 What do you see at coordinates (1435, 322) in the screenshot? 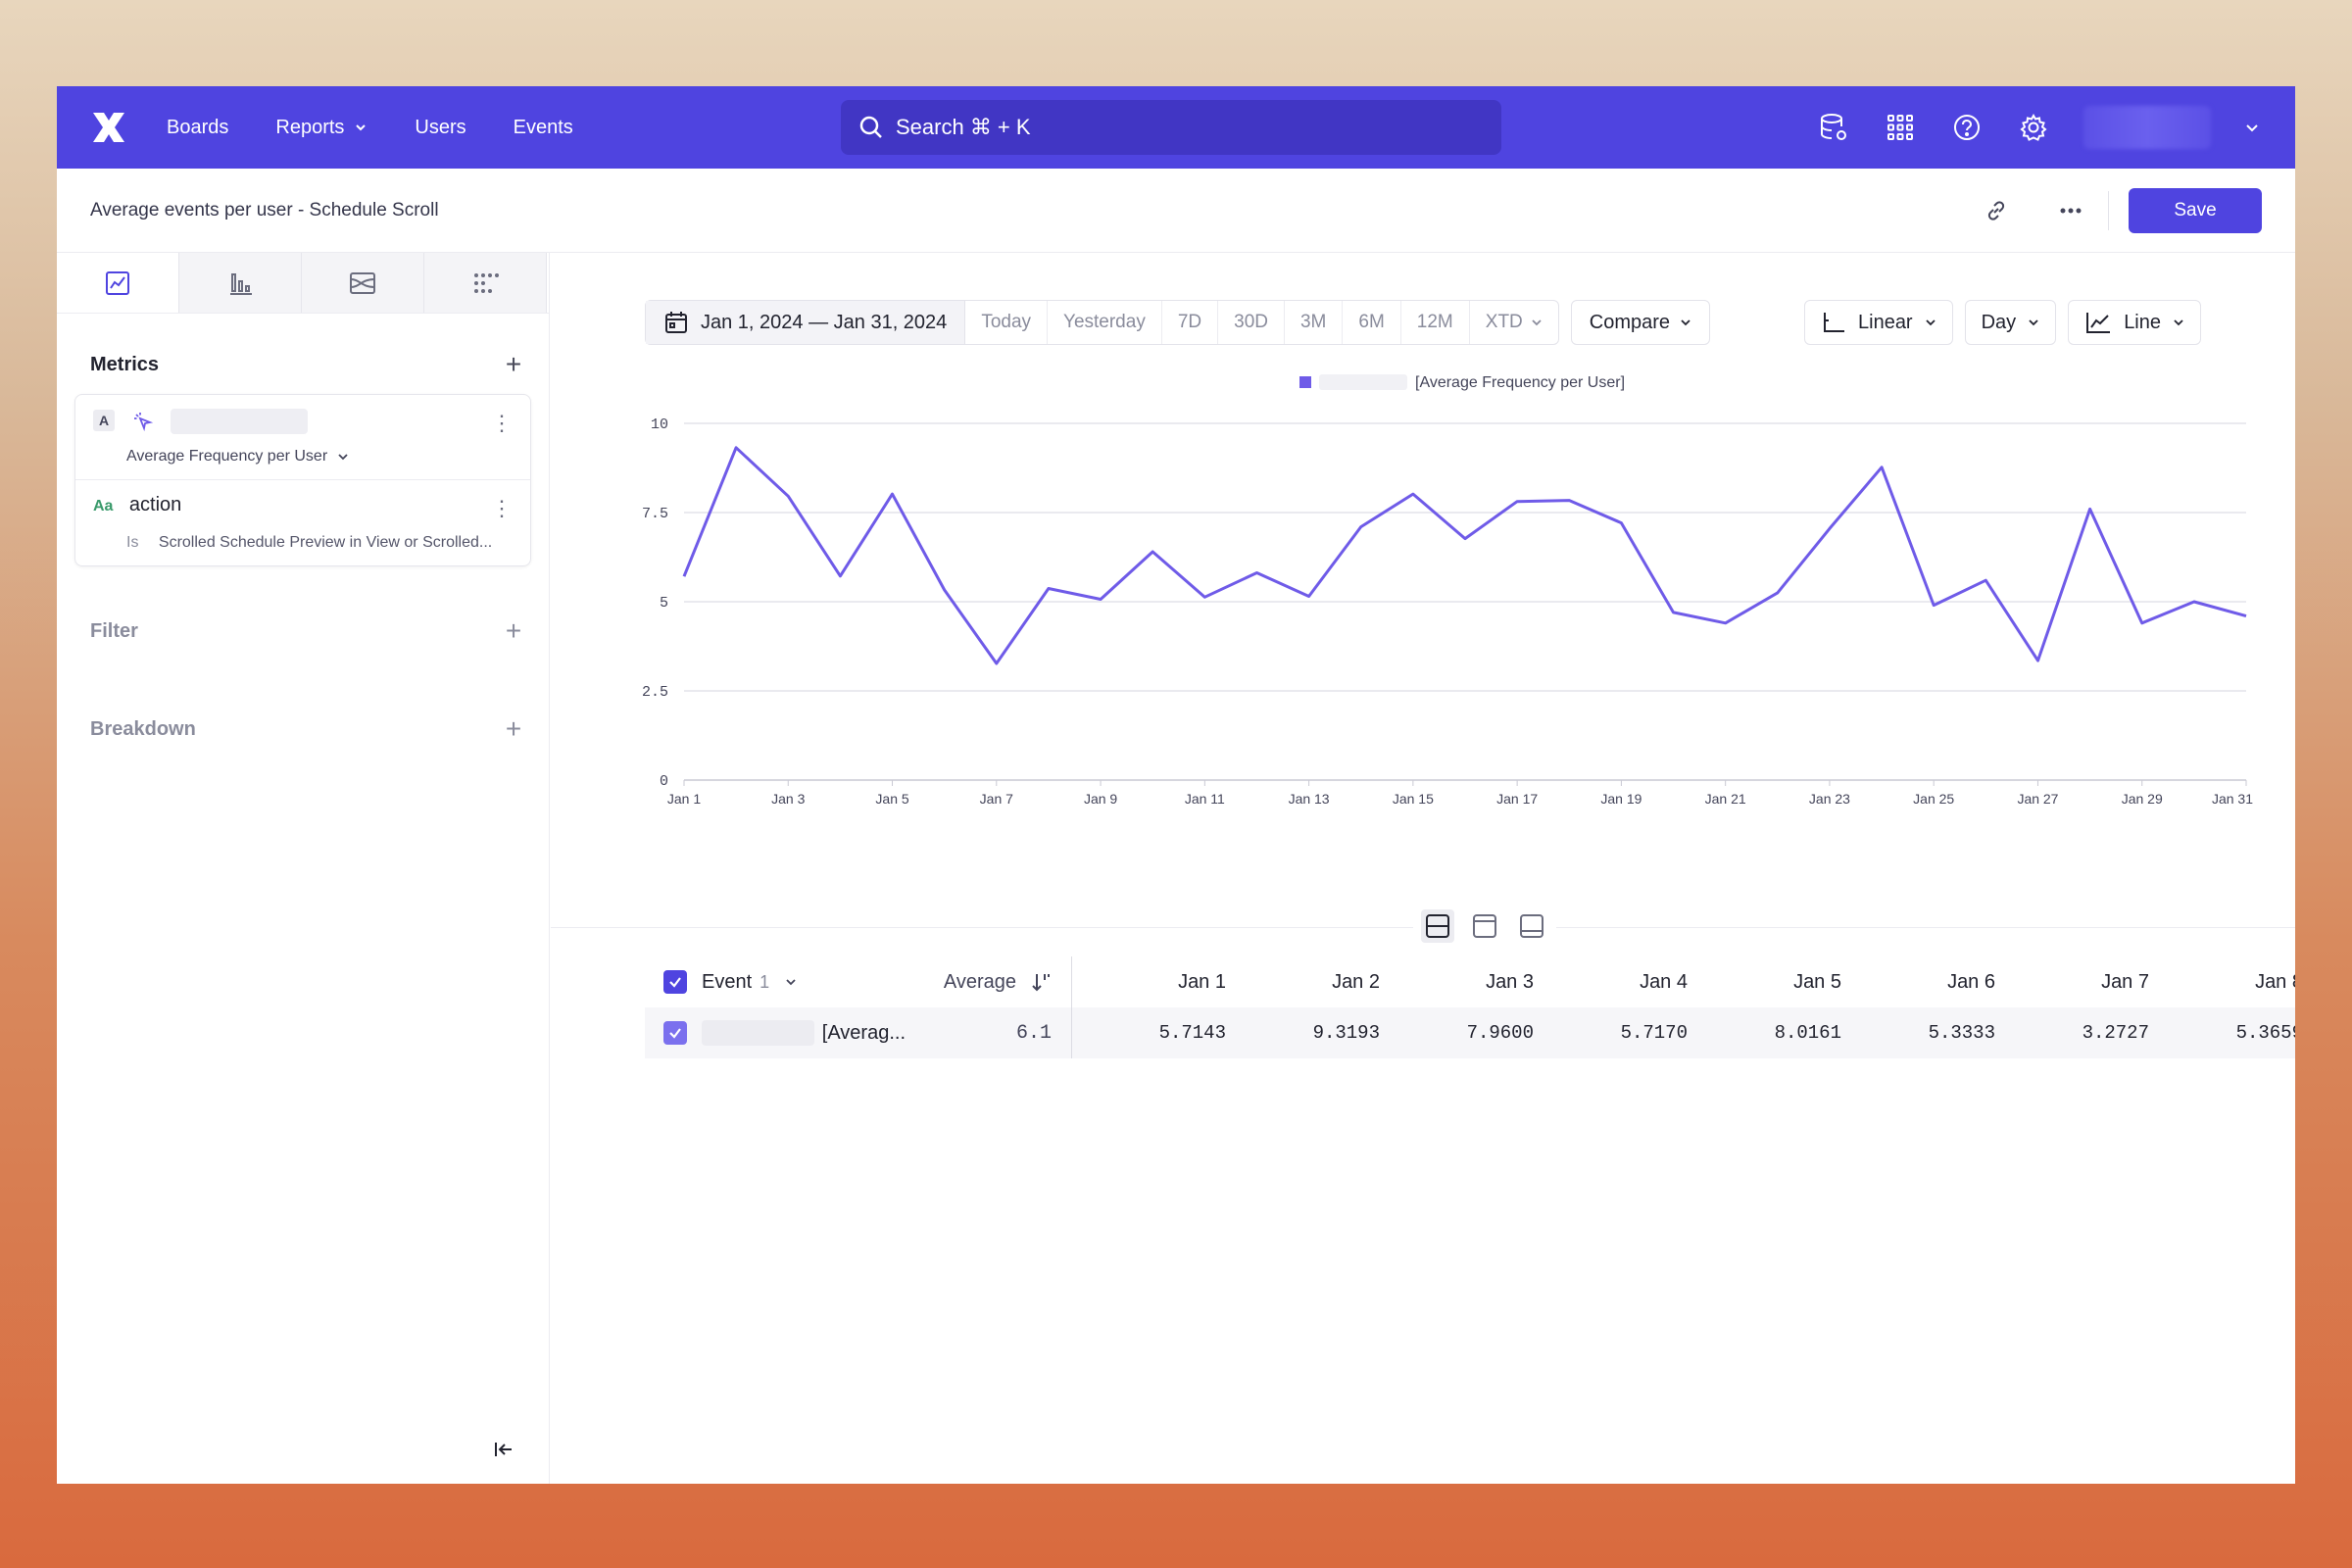
I see `preset-12m: 12M` at bounding box center [1435, 322].